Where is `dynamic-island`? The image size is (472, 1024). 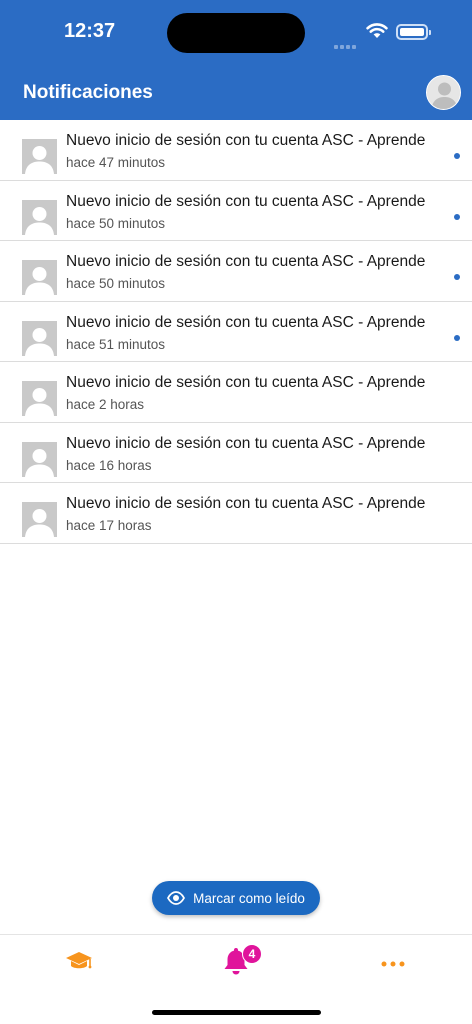
dynamic-island is located at coordinates (236, 33).